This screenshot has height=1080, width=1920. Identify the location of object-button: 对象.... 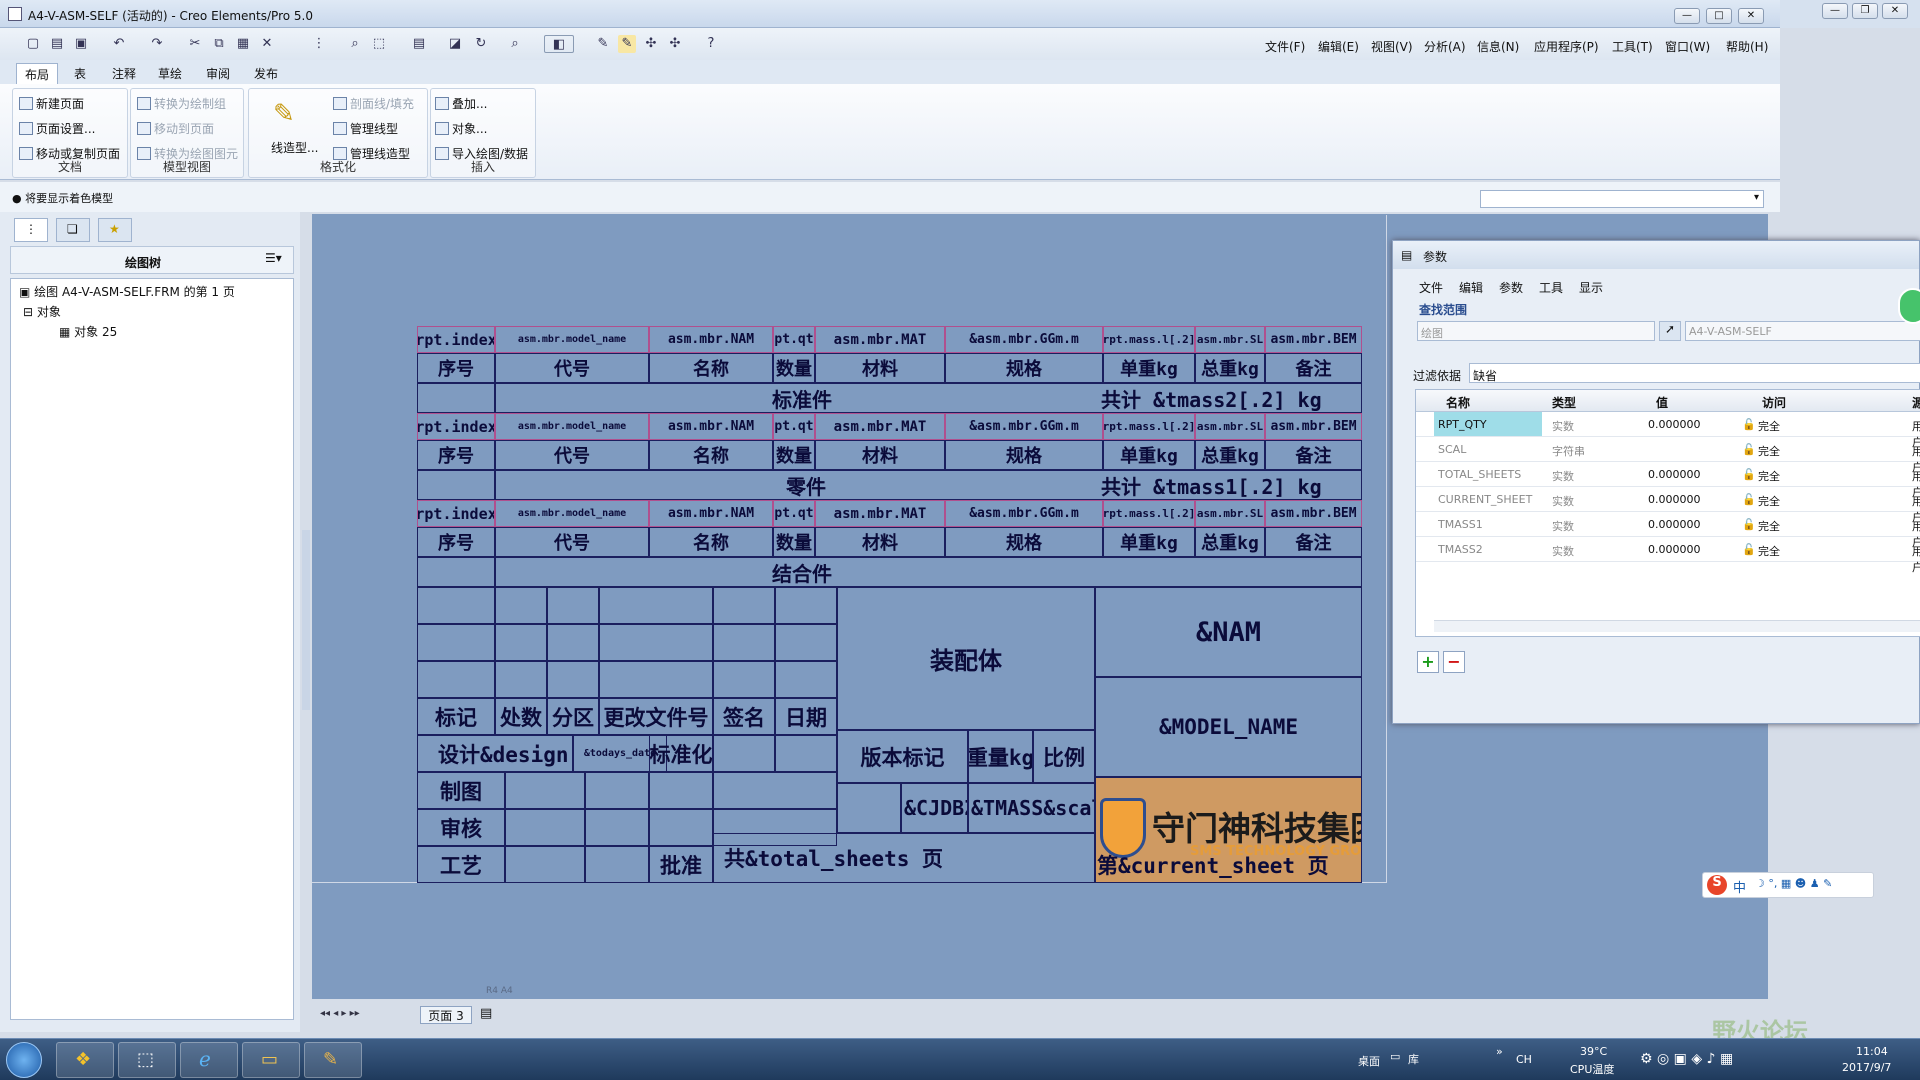
(461, 128).